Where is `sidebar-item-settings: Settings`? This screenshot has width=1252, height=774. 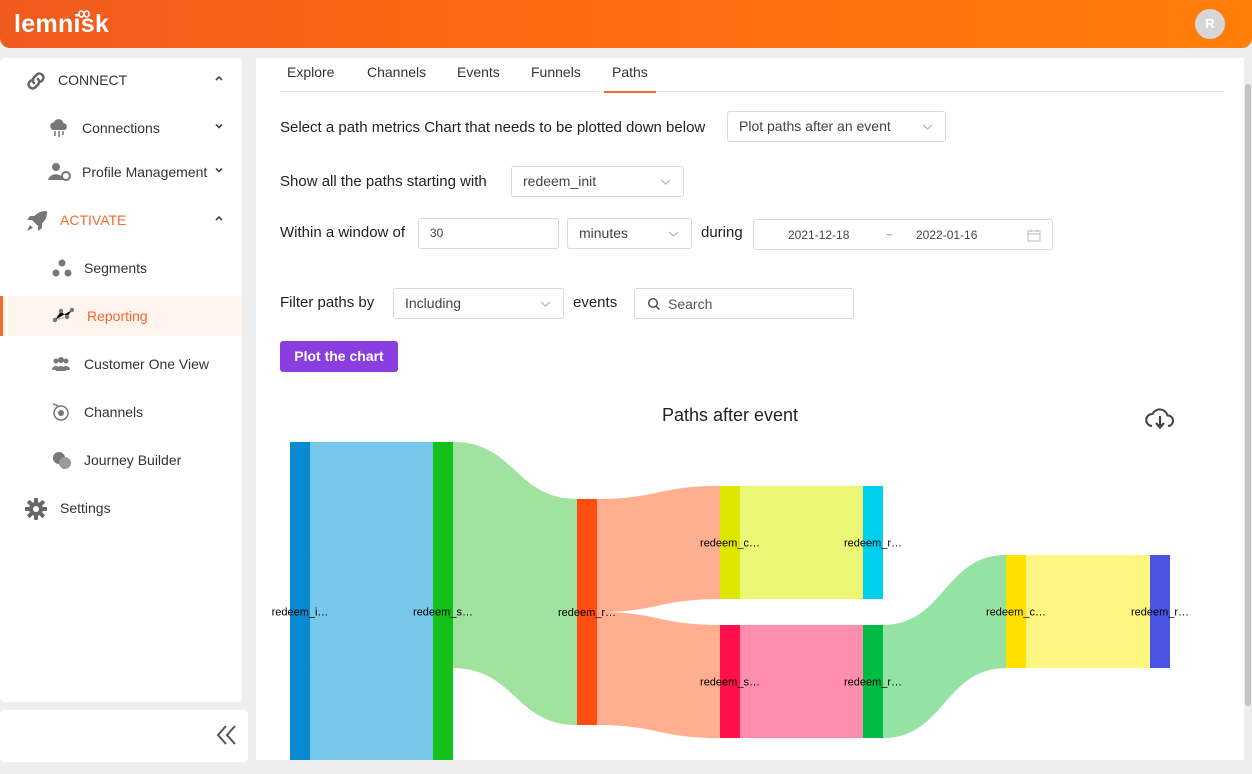
sidebar-item-settings: Settings is located at coordinates (121, 508).